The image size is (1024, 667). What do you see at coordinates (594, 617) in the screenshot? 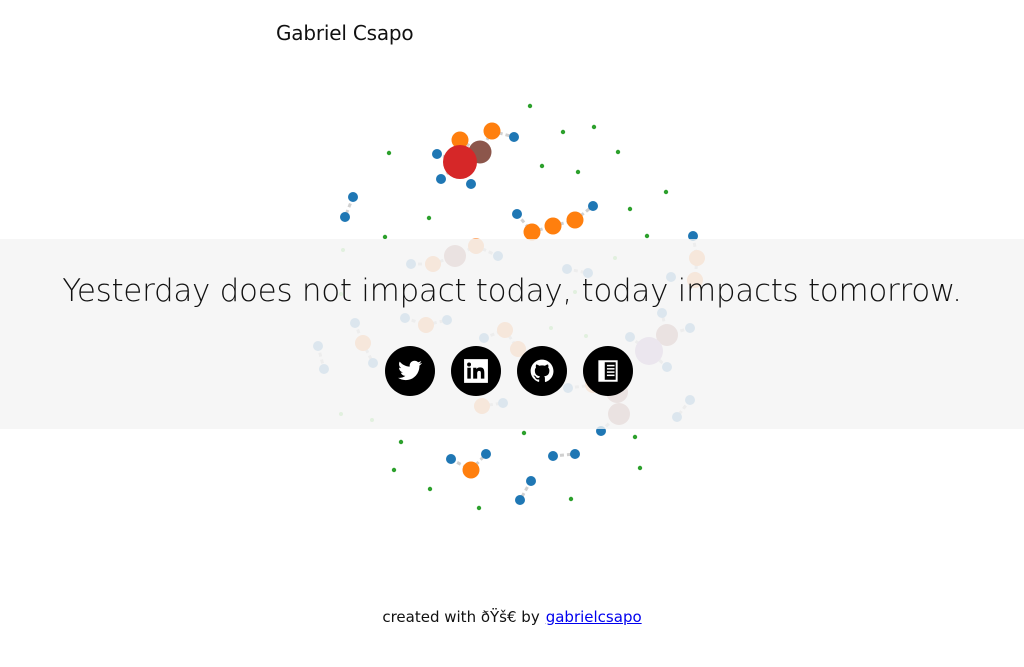
I see `author-link: gabrielcsapo` at bounding box center [594, 617].